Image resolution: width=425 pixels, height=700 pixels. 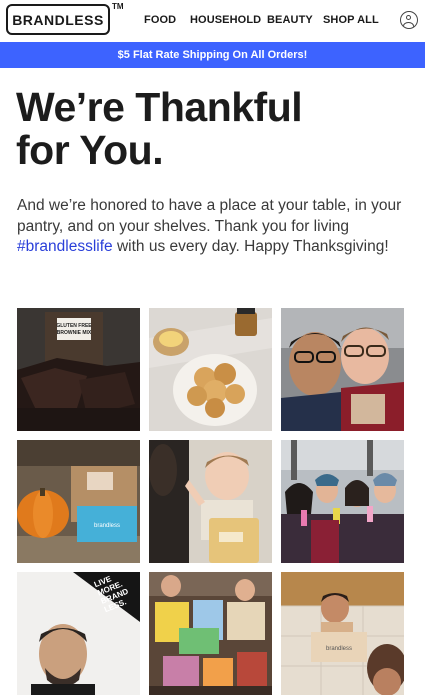 I want to click on brandless-logo: BRANDLESS, so click(x=58, y=19).